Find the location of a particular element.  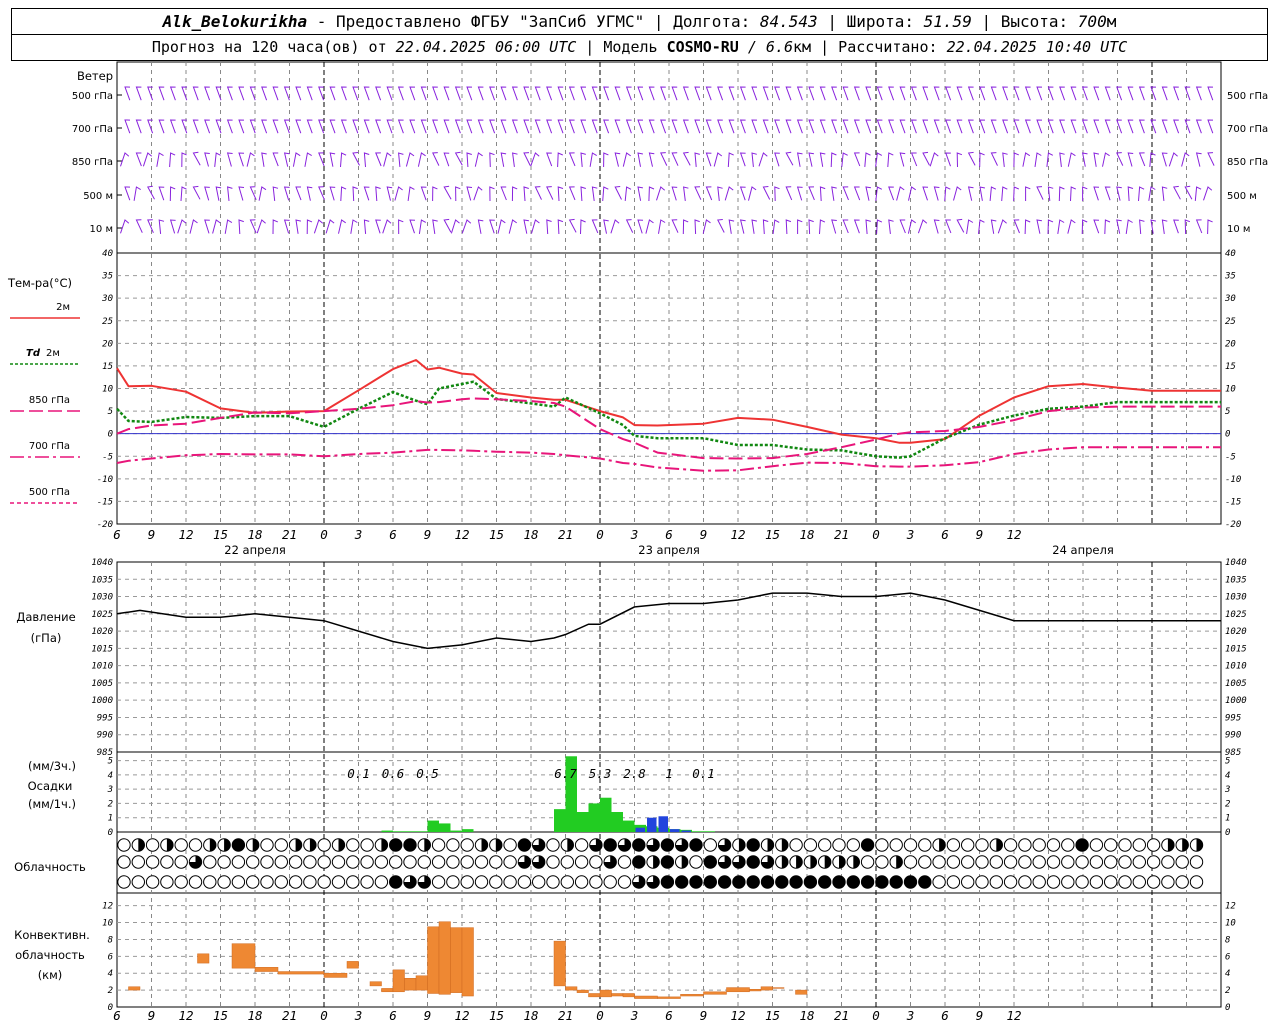

pressure-tick-left: 1005 is located at coordinates (102, 684).